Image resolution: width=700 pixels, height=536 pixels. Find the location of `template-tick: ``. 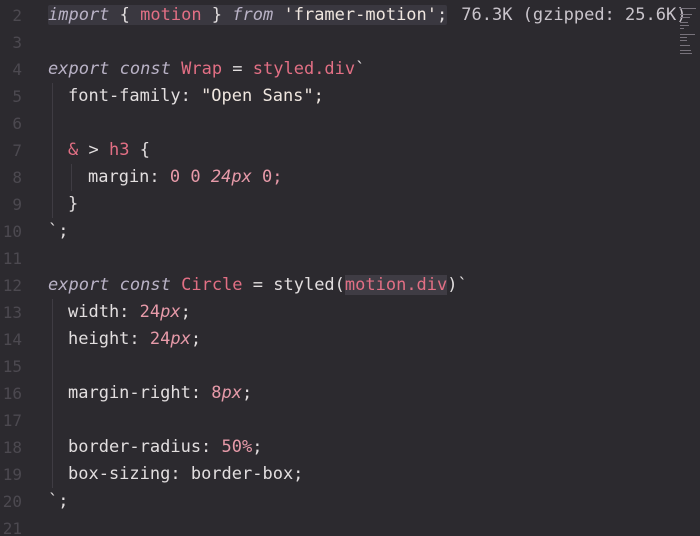

template-tick: ` is located at coordinates (360, 69).